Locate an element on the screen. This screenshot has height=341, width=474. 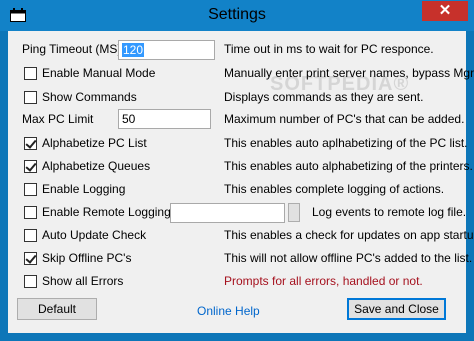
manual-mode-checkbox is located at coordinates (30, 73).